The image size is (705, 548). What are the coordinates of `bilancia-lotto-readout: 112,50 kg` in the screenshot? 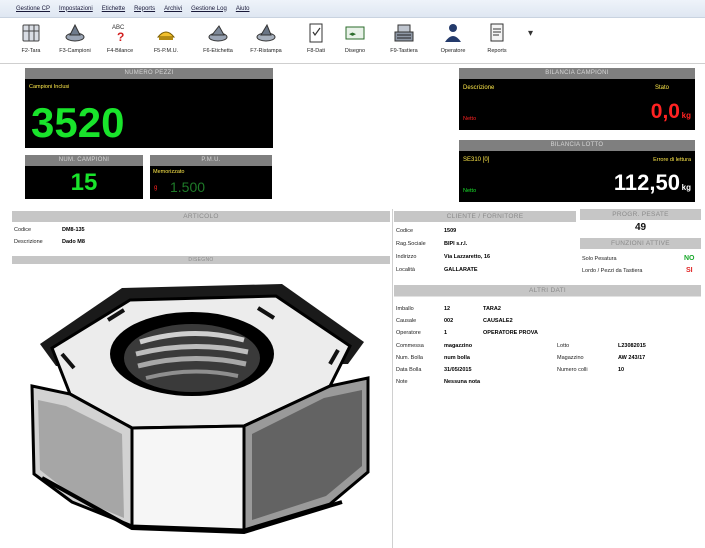 It's located at (652, 183).